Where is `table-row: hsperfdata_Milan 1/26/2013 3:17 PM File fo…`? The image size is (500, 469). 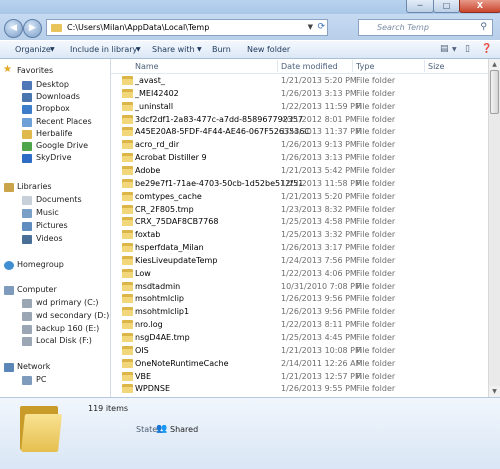 table-row: hsperfdata_Milan 1/26/2013 3:17 PM File fo… is located at coordinates (299, 247).